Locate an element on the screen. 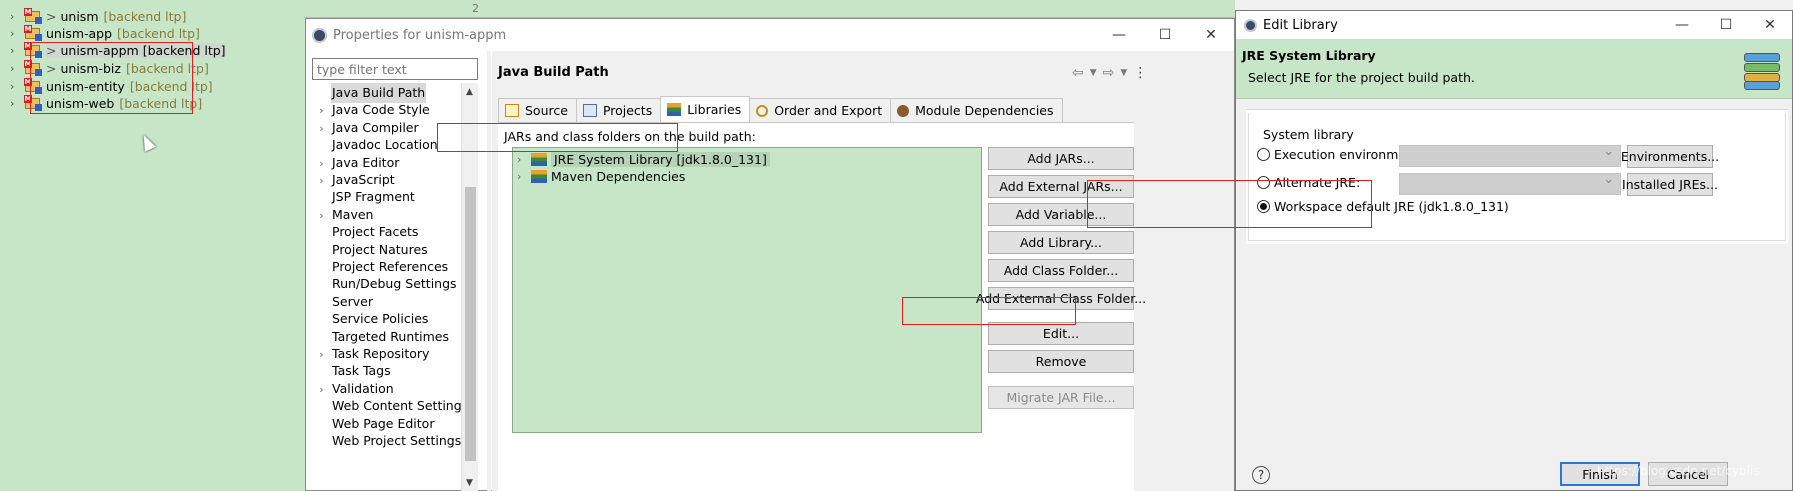 This screenshot has width=1793, height=491. library-label: Maven Dependencies is located at coordinates (618, 176).